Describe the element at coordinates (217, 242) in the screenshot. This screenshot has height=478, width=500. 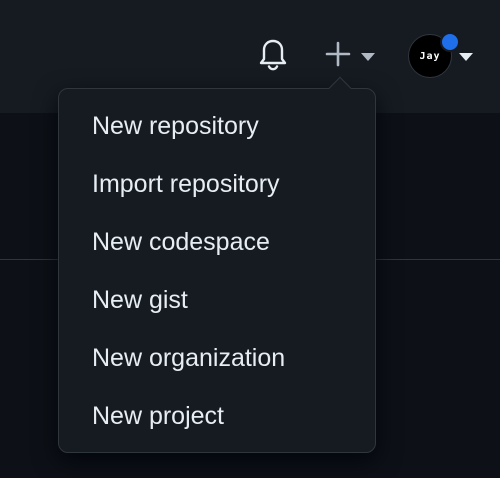
I see `menu-item-new-codespace: New codespace` at that location.